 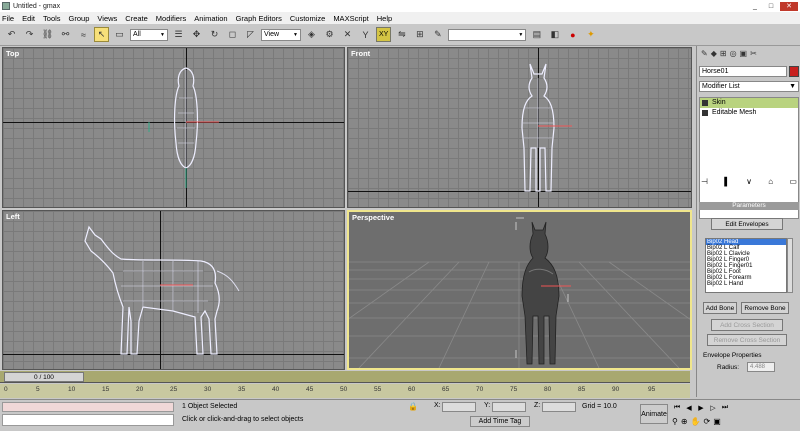 What do you see at coordinates (747, 224) in the screenshot?
I see `edit-envelopes-button: Edit Envelopes` at bounding box center [747, 224].